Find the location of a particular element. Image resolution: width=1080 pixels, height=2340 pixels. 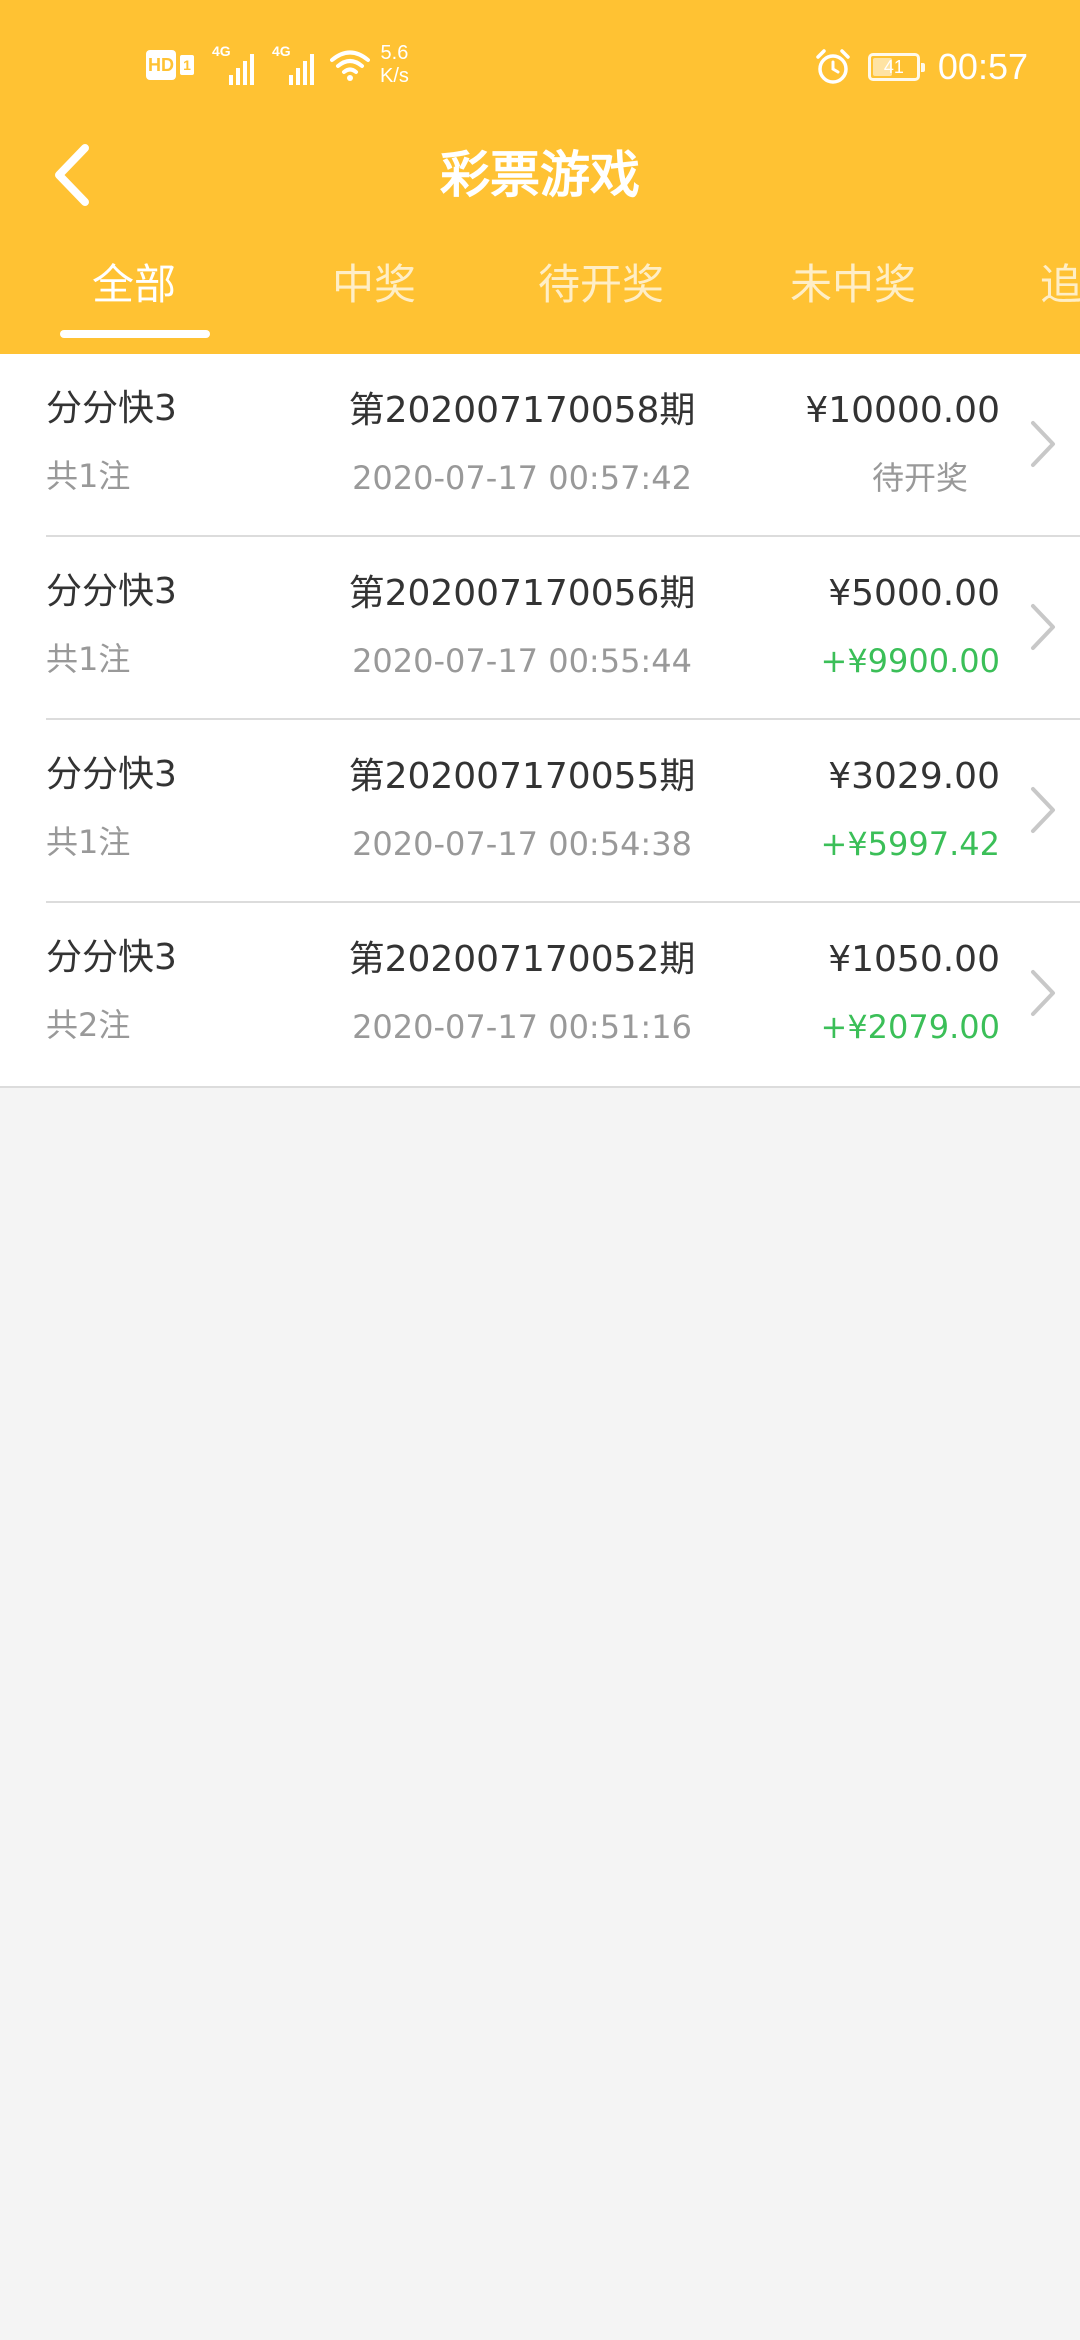

tab-bar: 全部 中奖 待开奖 未中奖 追 is located at coordinates (540, 302).